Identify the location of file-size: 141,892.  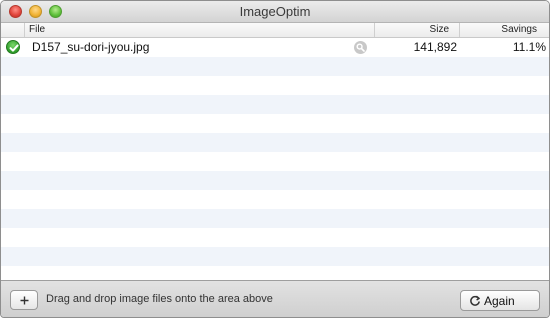
(435, 47).